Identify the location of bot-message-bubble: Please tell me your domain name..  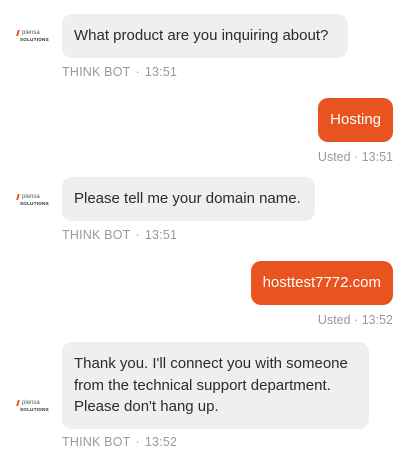
(188, 199).